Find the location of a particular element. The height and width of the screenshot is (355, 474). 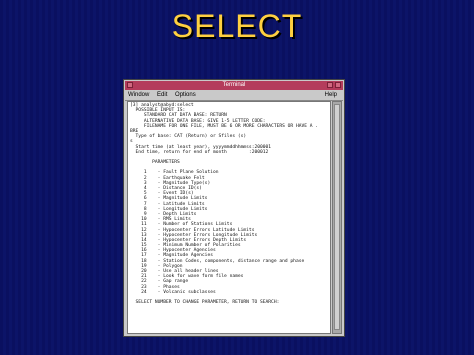

minimize-icon is located at coordinates (330, 85).